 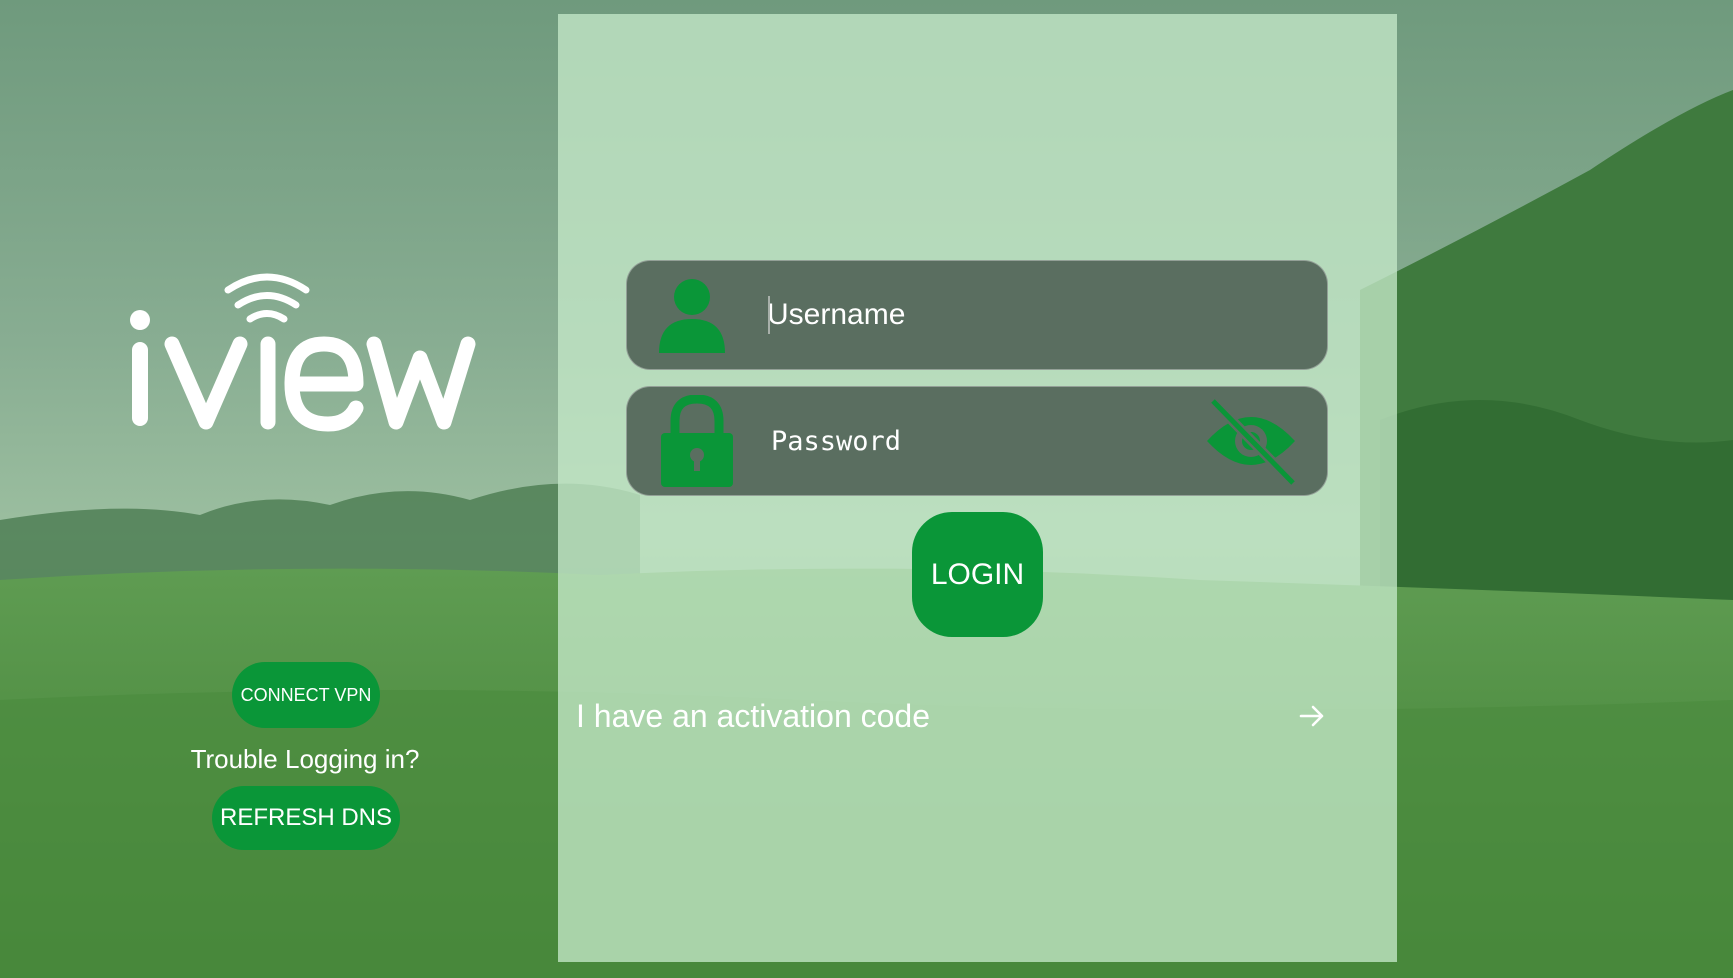 I want to click on eye-off-icon, so click(x=1251, y=441).